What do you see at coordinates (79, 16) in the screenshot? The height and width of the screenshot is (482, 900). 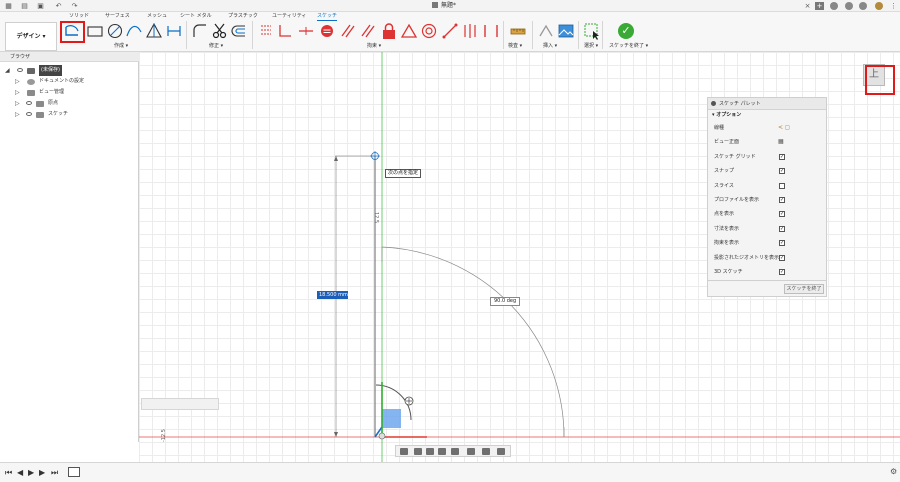 I see `tab-solid: ソリッド` at bounding box center [79, 16].